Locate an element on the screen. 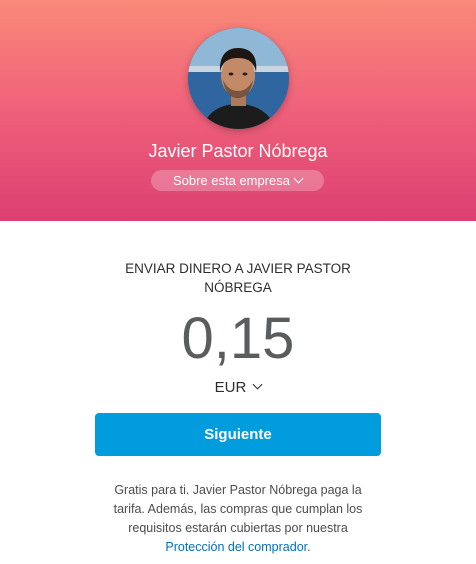  currency-label: EUR is located at coordinates (230, 387).